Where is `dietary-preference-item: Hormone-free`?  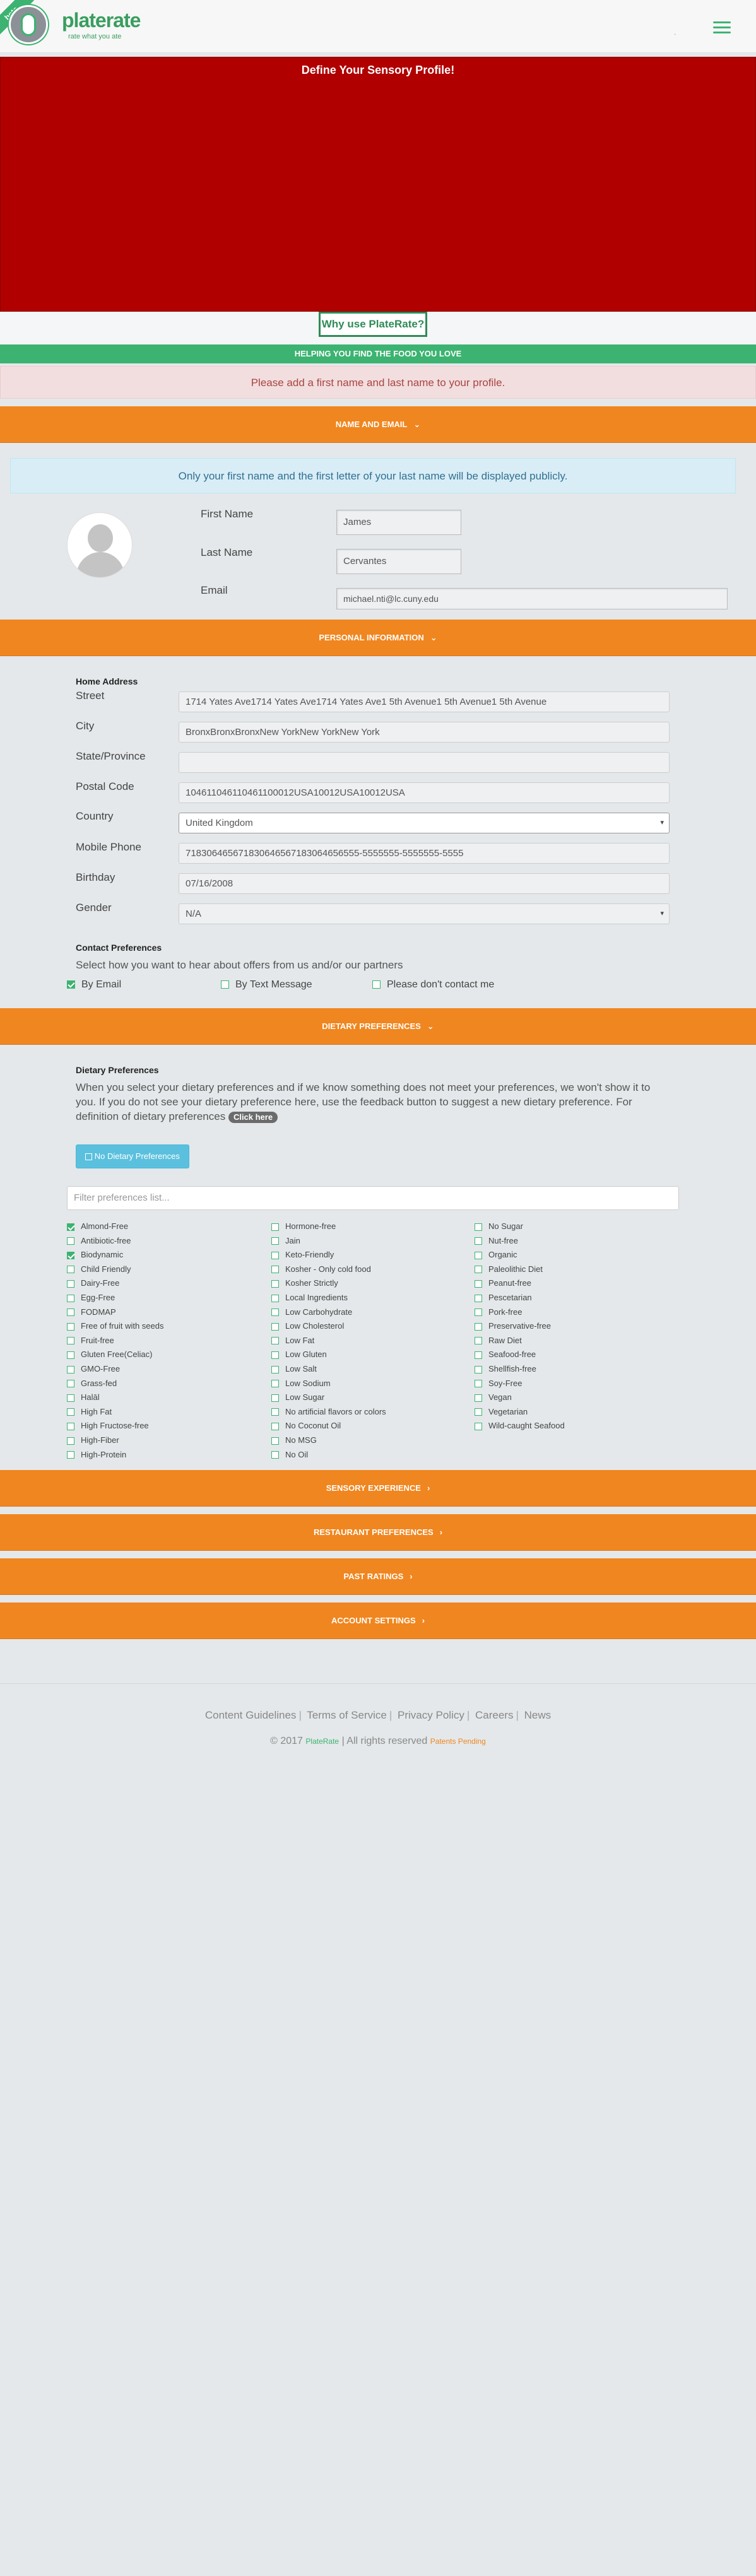 dietary-preference-item: Hormone-free is located at coordinates (303, 1226).